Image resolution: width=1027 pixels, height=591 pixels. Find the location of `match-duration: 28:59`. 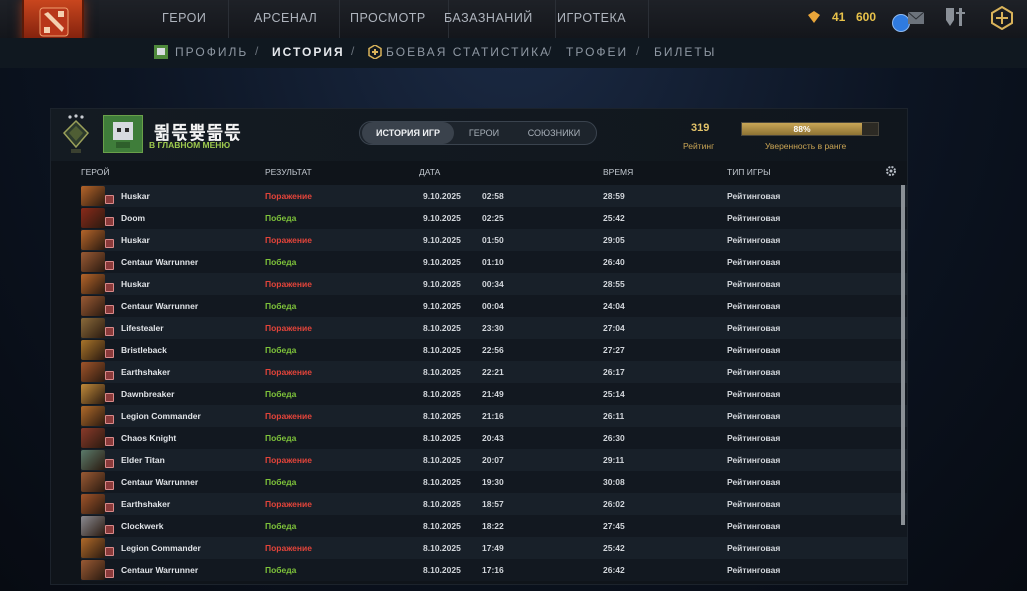

match-duration: 28:59 is located at coordinates (614, 196).